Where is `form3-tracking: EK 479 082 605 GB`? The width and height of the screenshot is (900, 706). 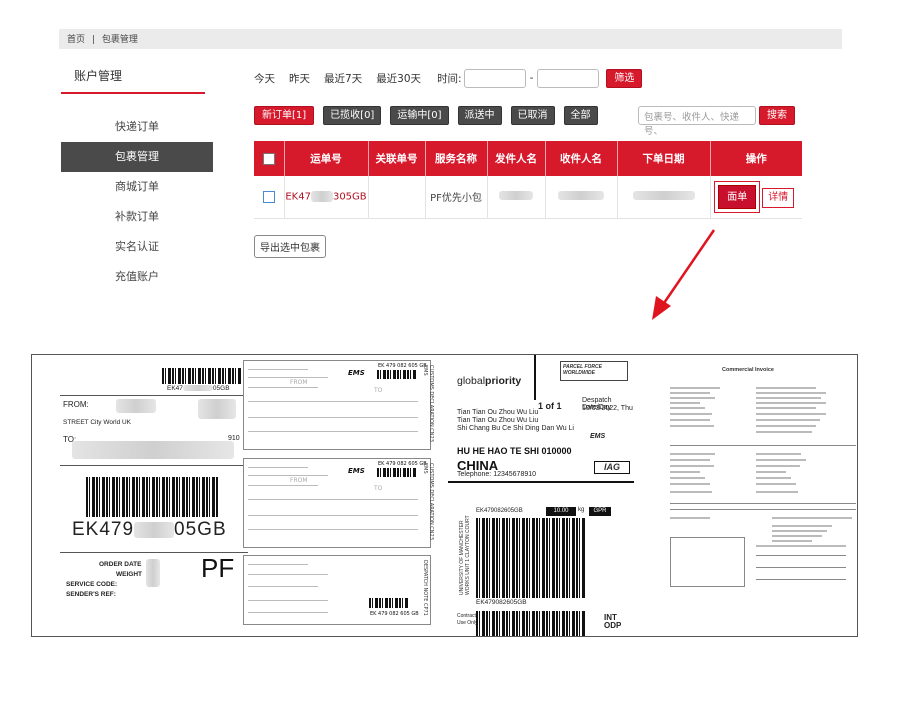
form3-tracking: EK 479 082 605 GB is located at coordinates (394, 614).